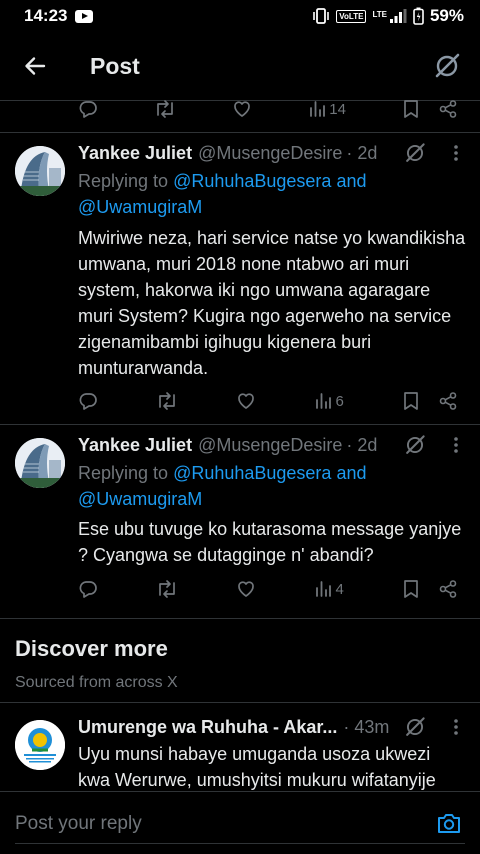 The image size is (480, 854). I want to click on views-count: 6, so click(339, 401).